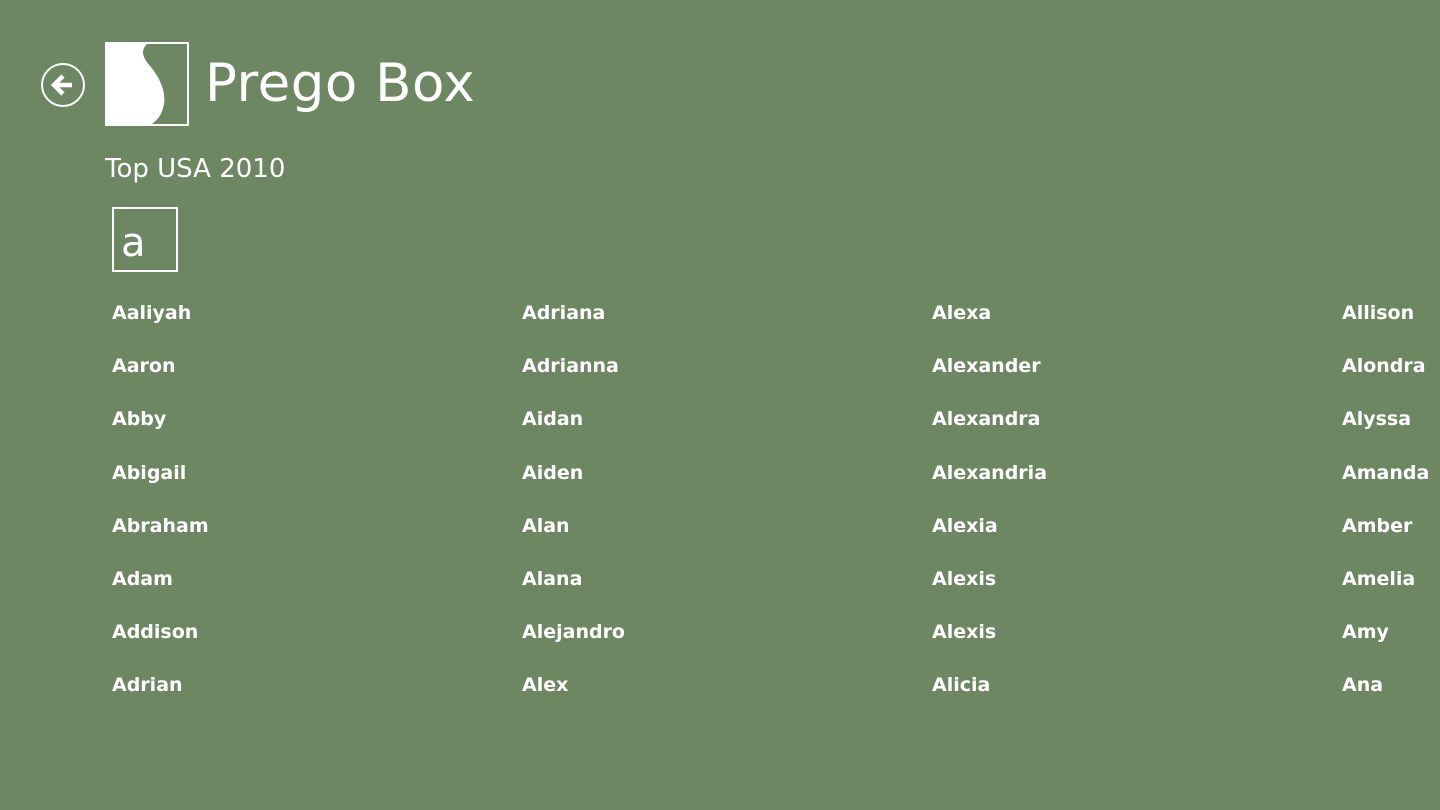  I want to click on group-letter-tile: a, so click(145, 239).